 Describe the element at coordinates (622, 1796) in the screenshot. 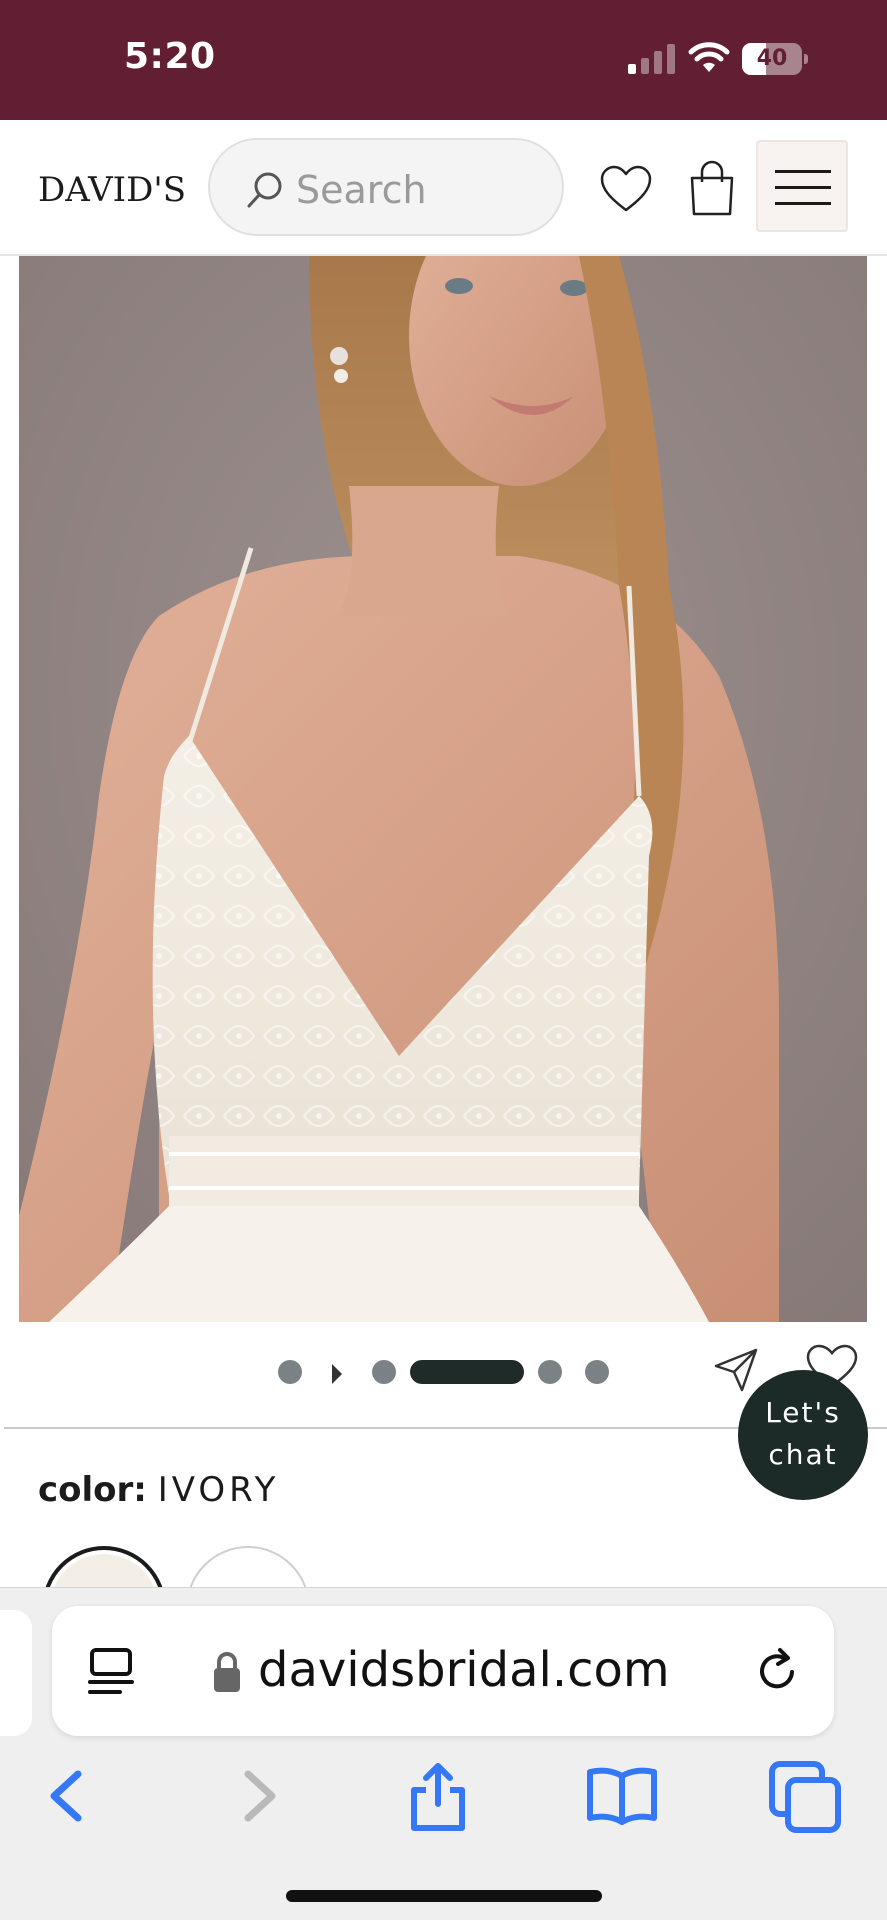

I see `bookmarks-icon` at that location.